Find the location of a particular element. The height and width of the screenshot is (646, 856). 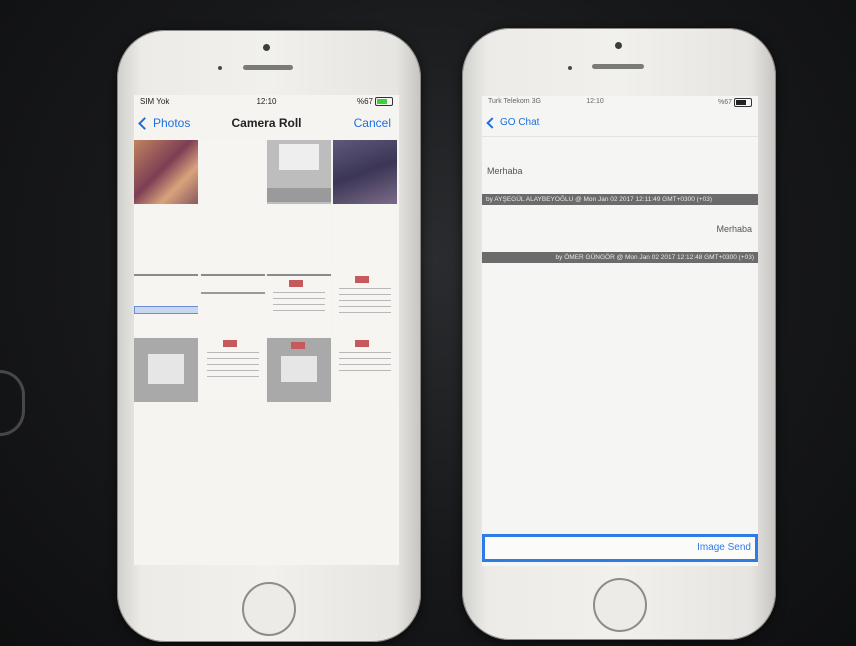

composer-bar: Image Send is located at coordinates (620, 548).